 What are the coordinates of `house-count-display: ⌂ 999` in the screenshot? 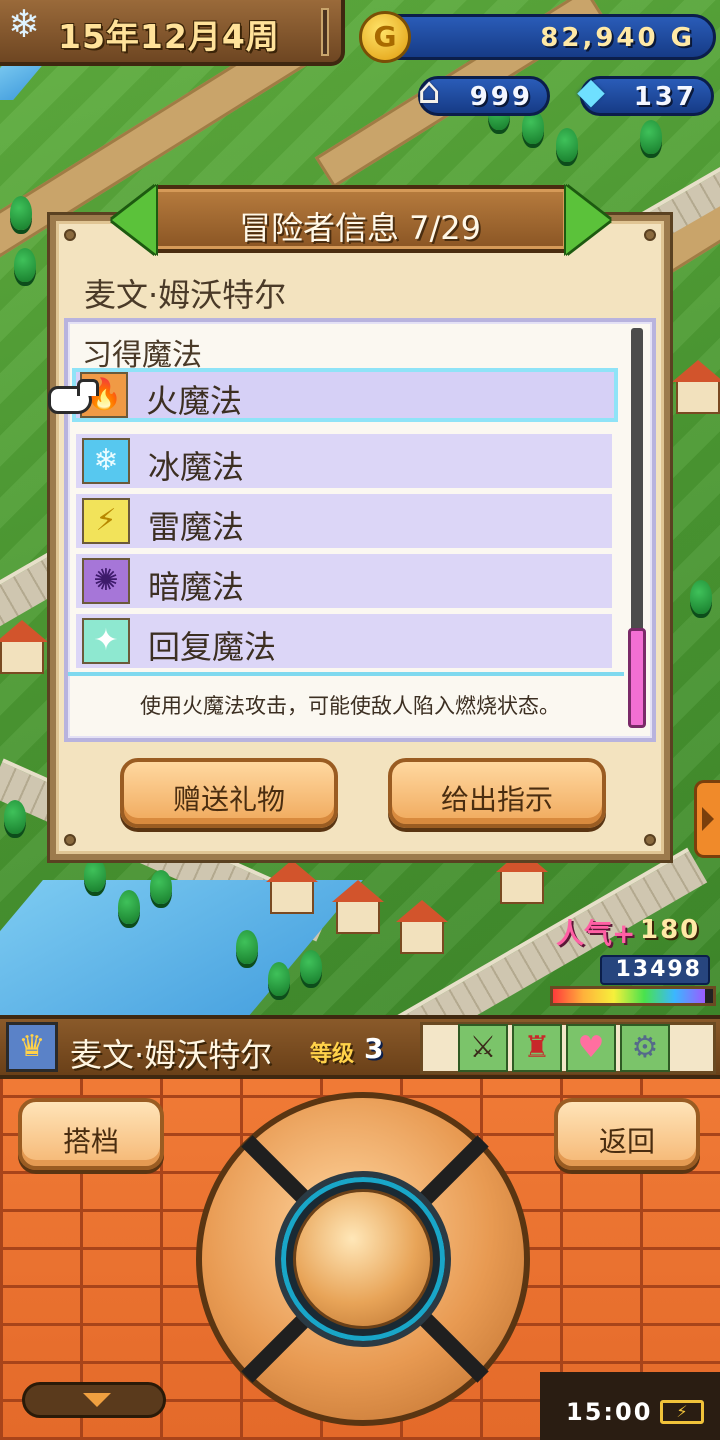 It's located at (484, 93).